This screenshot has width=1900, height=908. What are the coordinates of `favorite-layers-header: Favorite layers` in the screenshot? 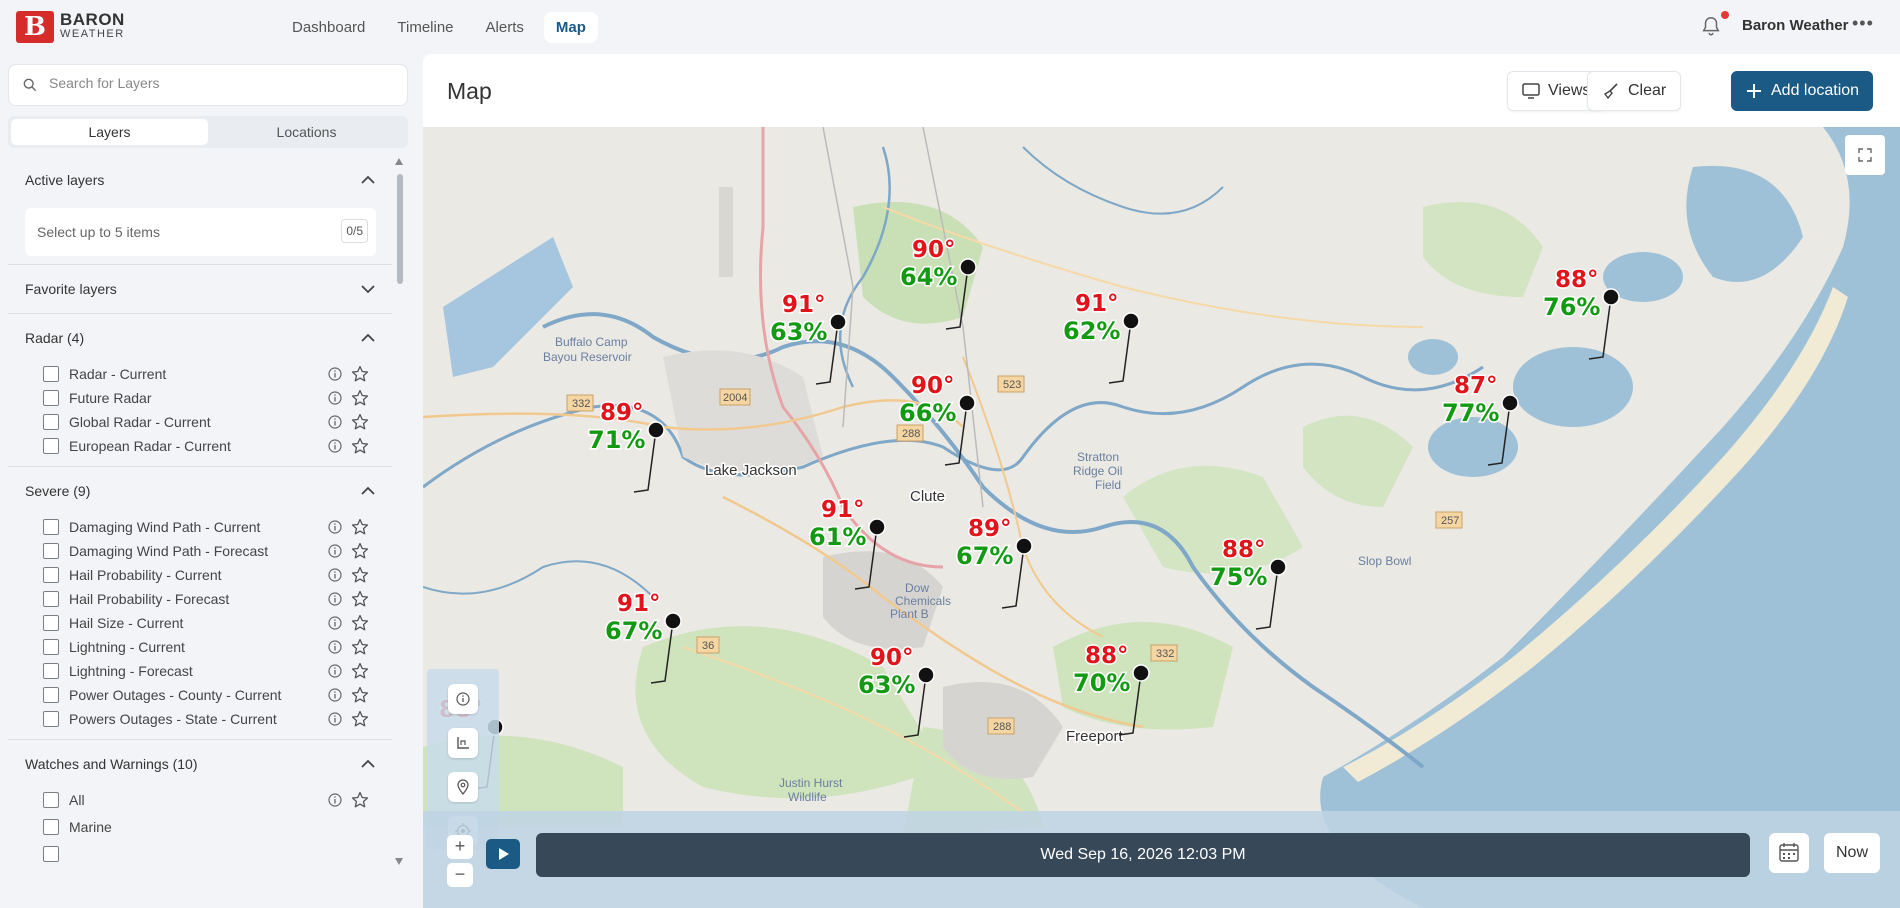 It's located at (200, 289).